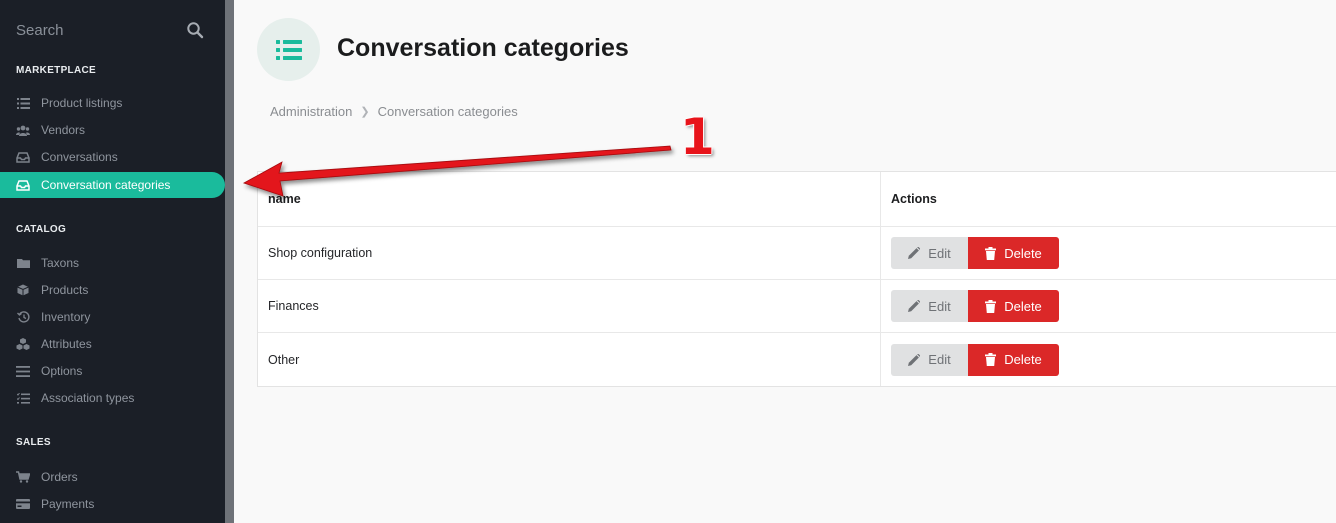 The height and width of the screenshot is (523, 1336). Describe the element at coordinates (68, 504) in the screenshot. I see `sidebar-item-label: Payments` at that location.